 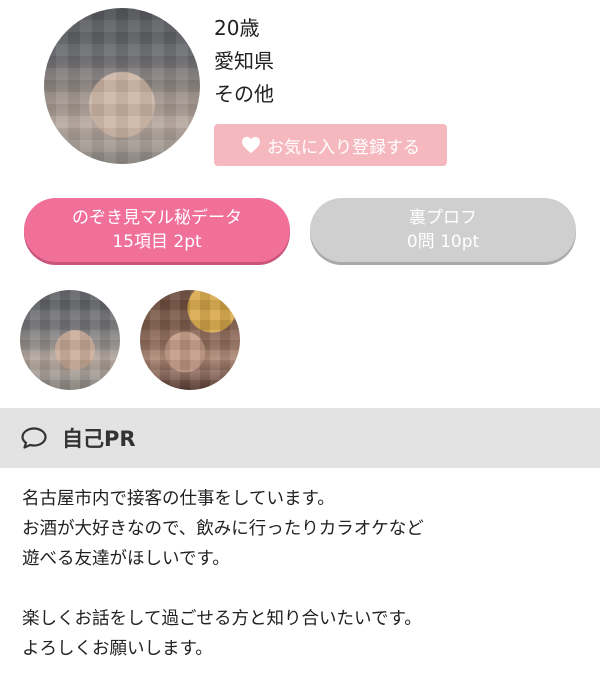 What do you see at coordinates (126, 559) in the screenshot?
I see `pr-line: 遊べる友達がほしいです。` at bounding box center [126, 559].